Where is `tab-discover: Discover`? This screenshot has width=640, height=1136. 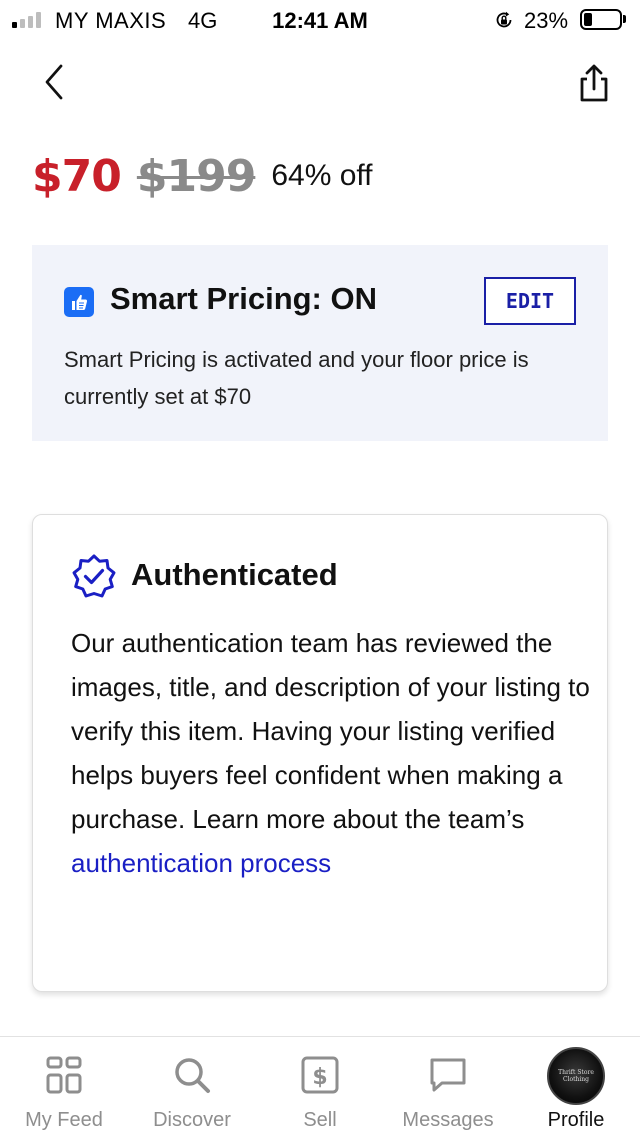
tab-discover: Discover is located at coordinates (192, 1086).